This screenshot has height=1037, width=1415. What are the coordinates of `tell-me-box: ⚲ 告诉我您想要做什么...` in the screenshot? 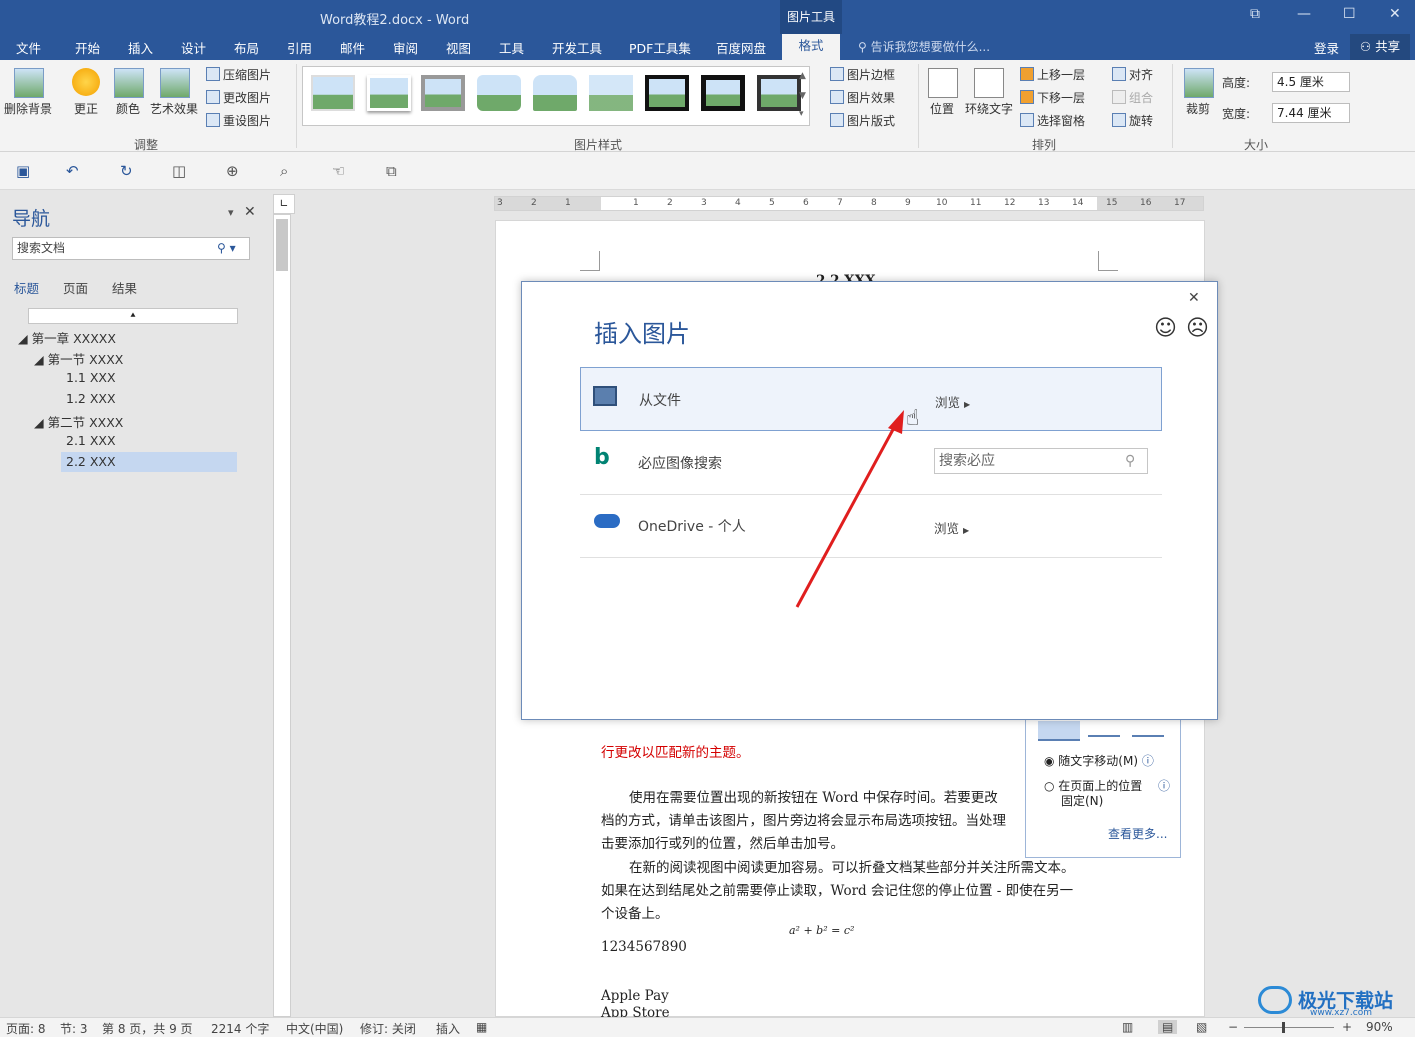 It's located at (924, 46).